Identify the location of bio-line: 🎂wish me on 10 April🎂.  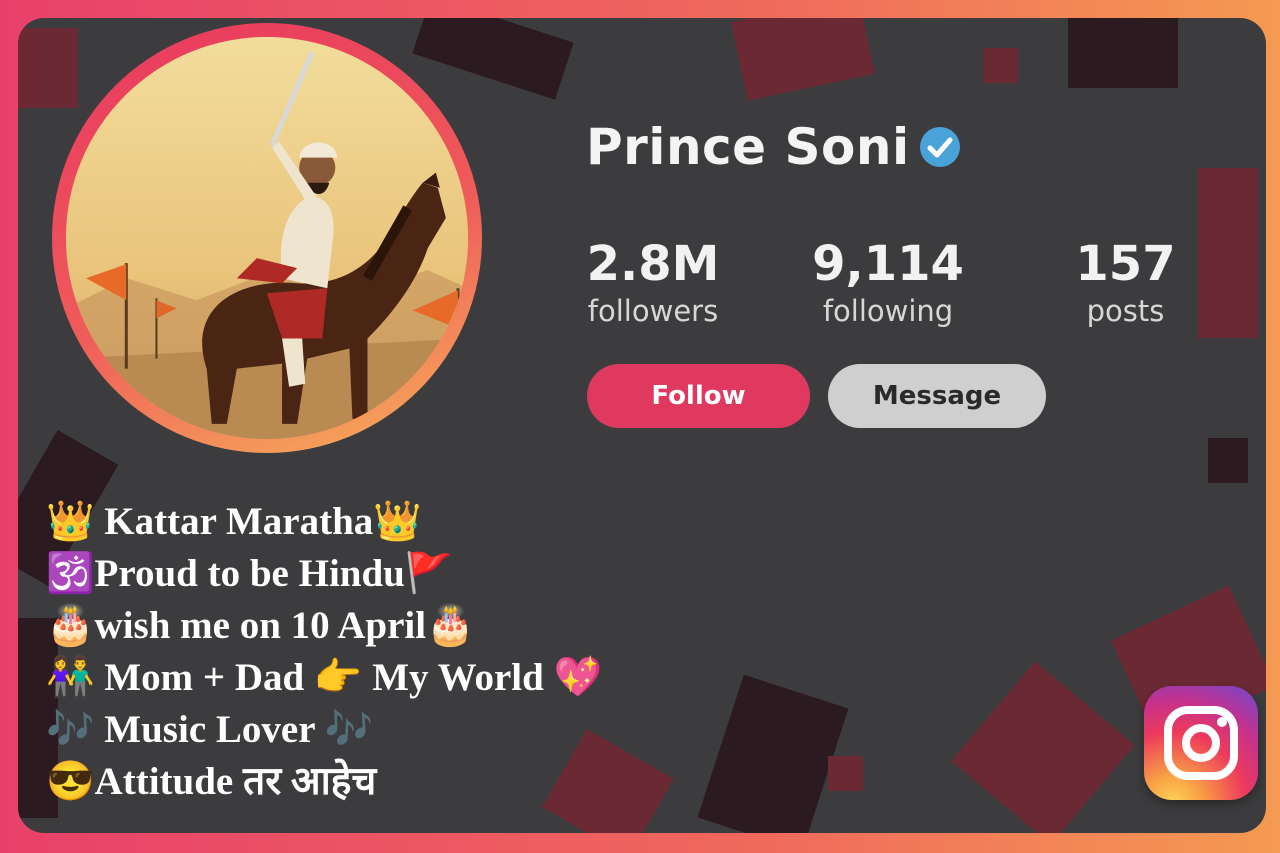
(260, 625).